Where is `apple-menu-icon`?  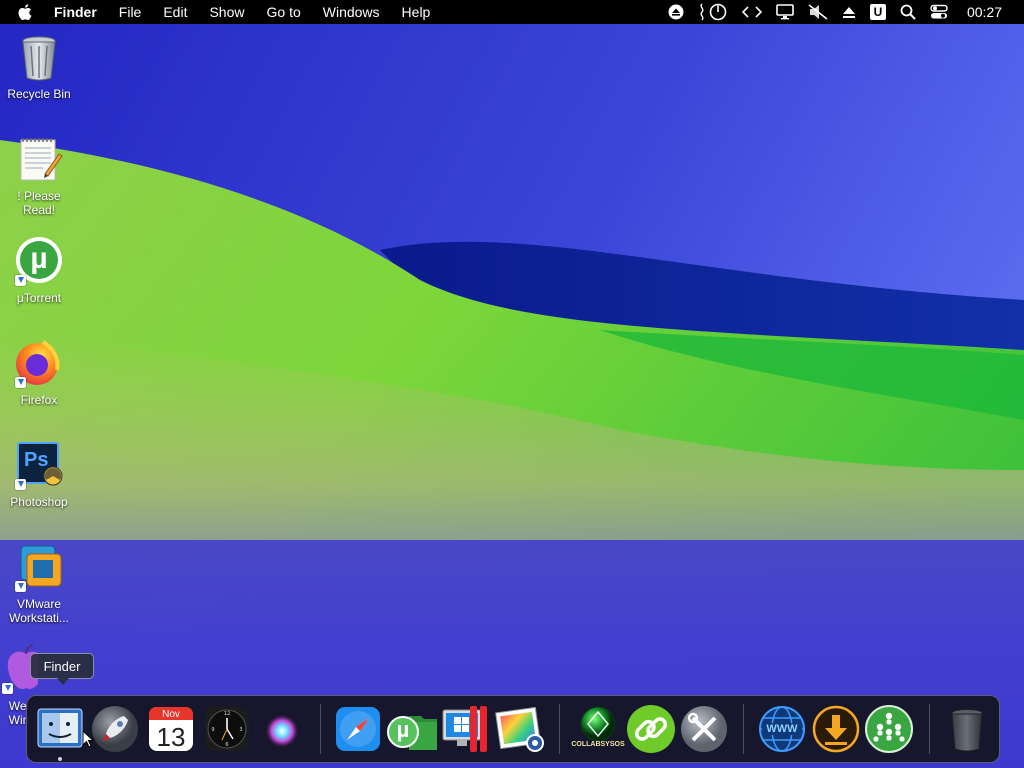
apple-menu-icon is located at coordinates (29, 12).